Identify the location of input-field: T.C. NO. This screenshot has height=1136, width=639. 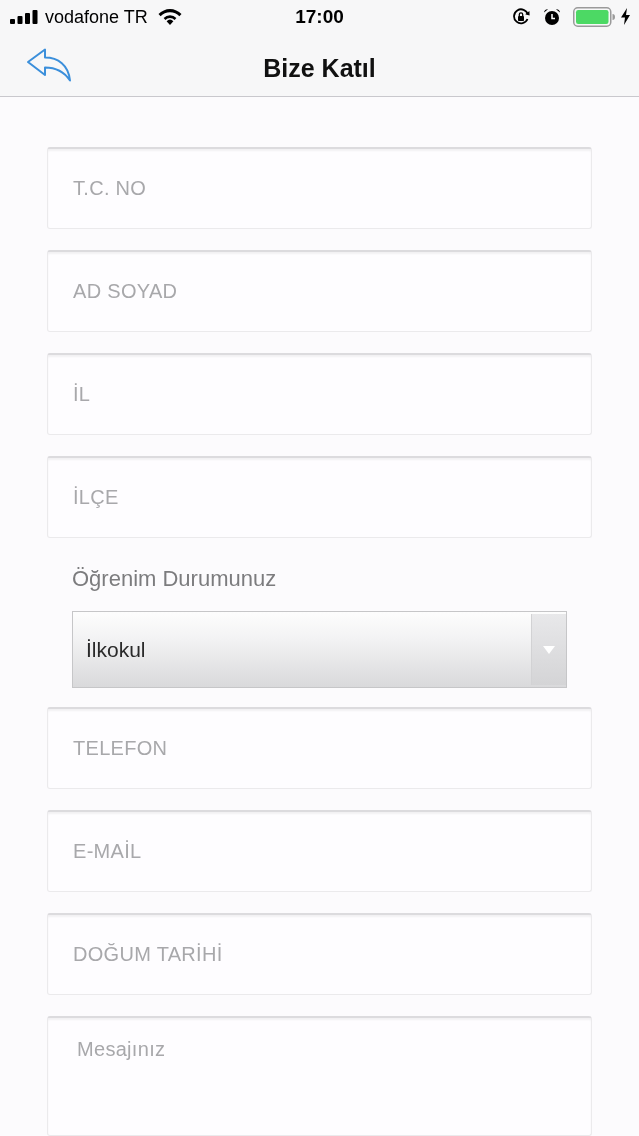
(319, 188).